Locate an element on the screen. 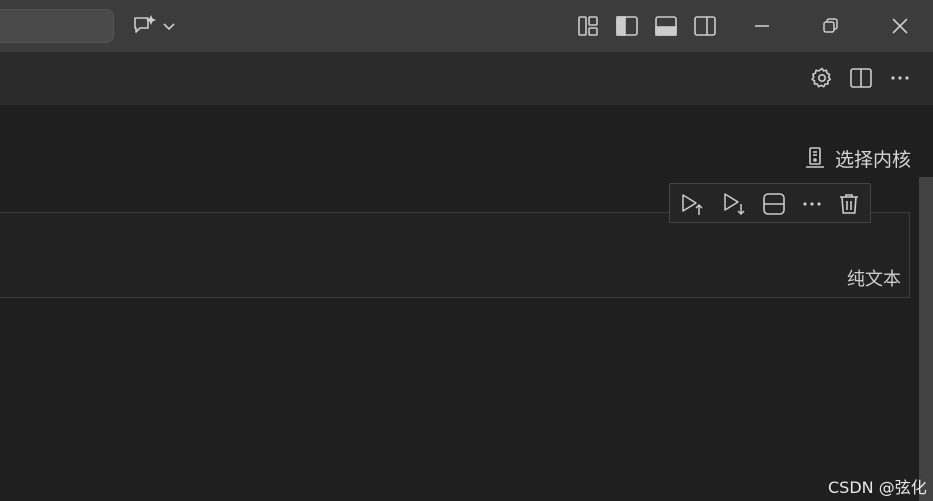  editor-toolbar is located at coordinates (466, 78).